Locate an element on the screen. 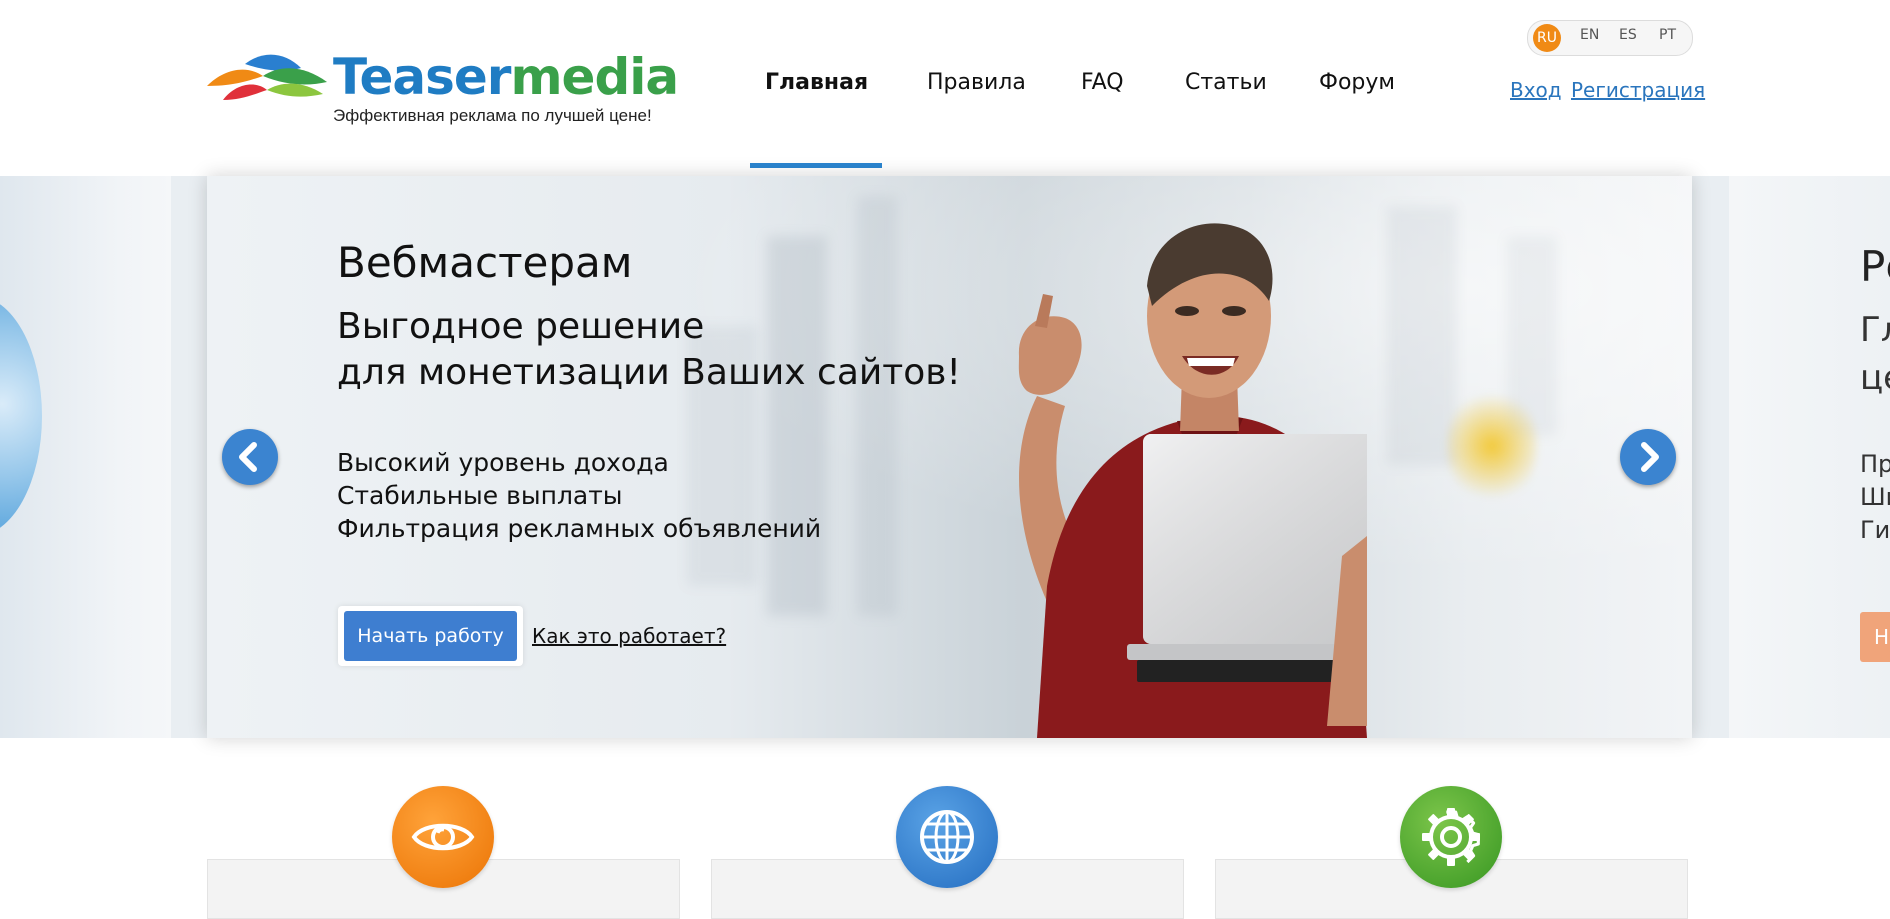 The width and height of the screenshot is (1890, 919). nav-item-home: Главная is located at coordinates (816, 82).